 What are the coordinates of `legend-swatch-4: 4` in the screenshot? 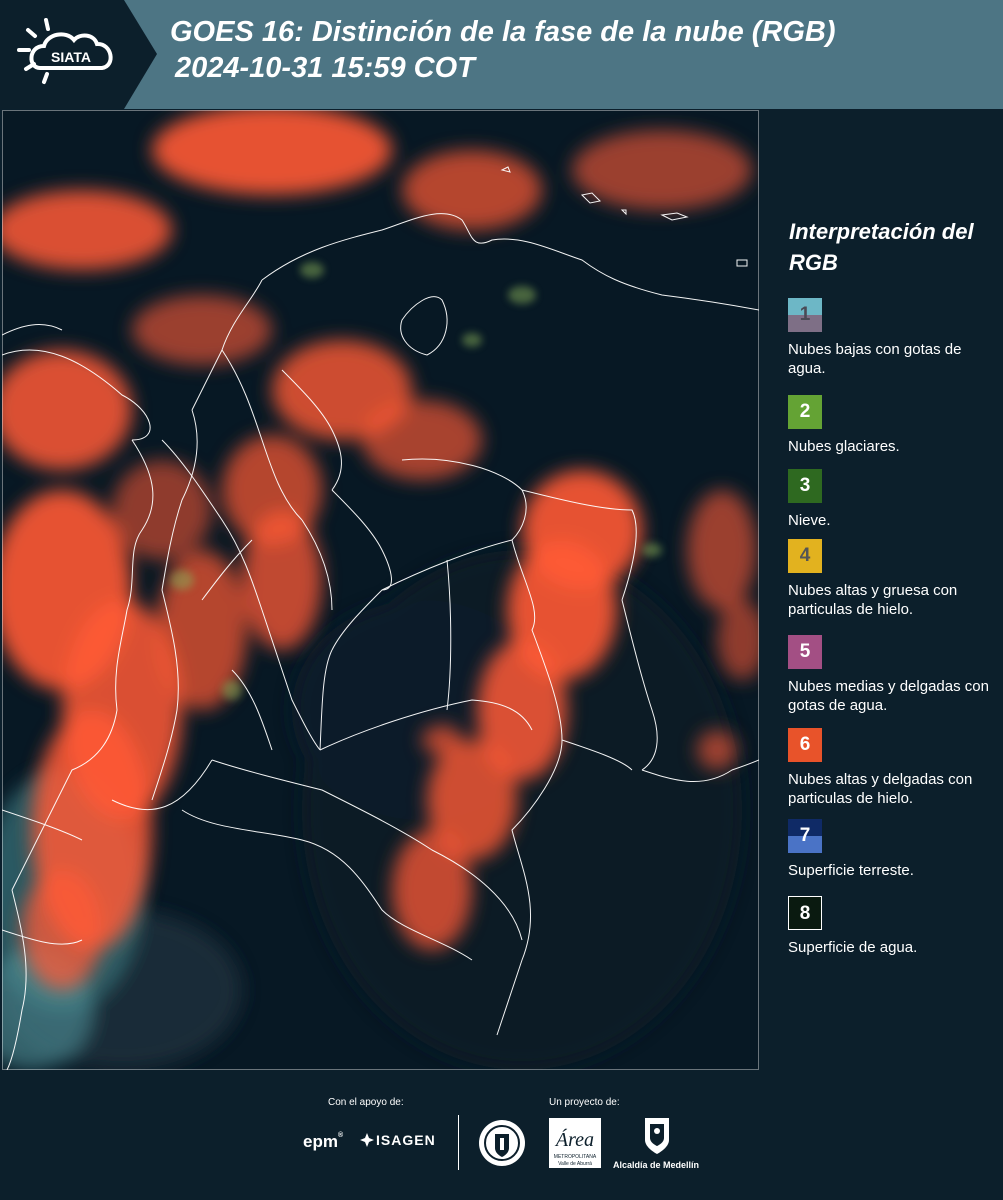 It's located at (805, 556).